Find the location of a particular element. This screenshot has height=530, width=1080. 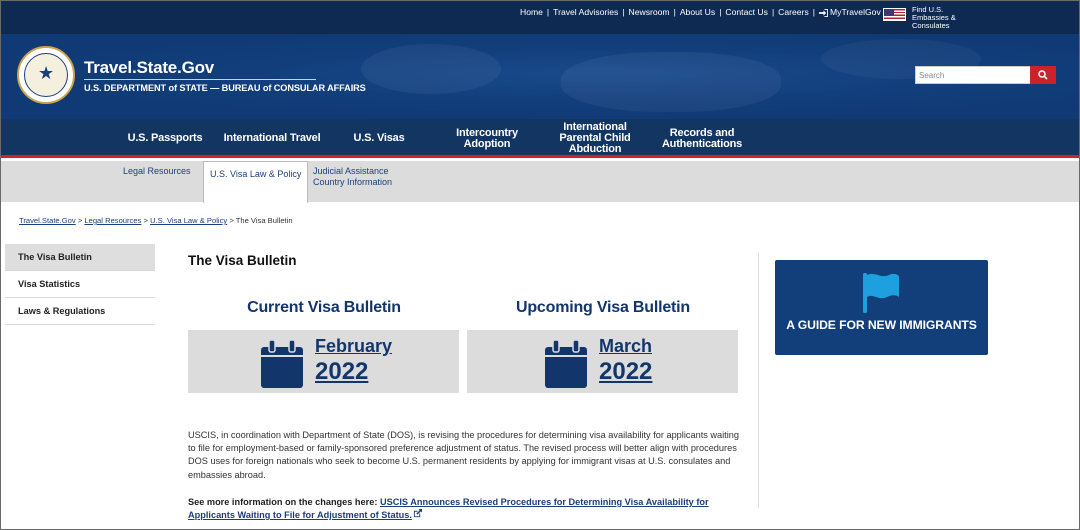

current-year-link: 2022 is located at coordinates (341, 372).